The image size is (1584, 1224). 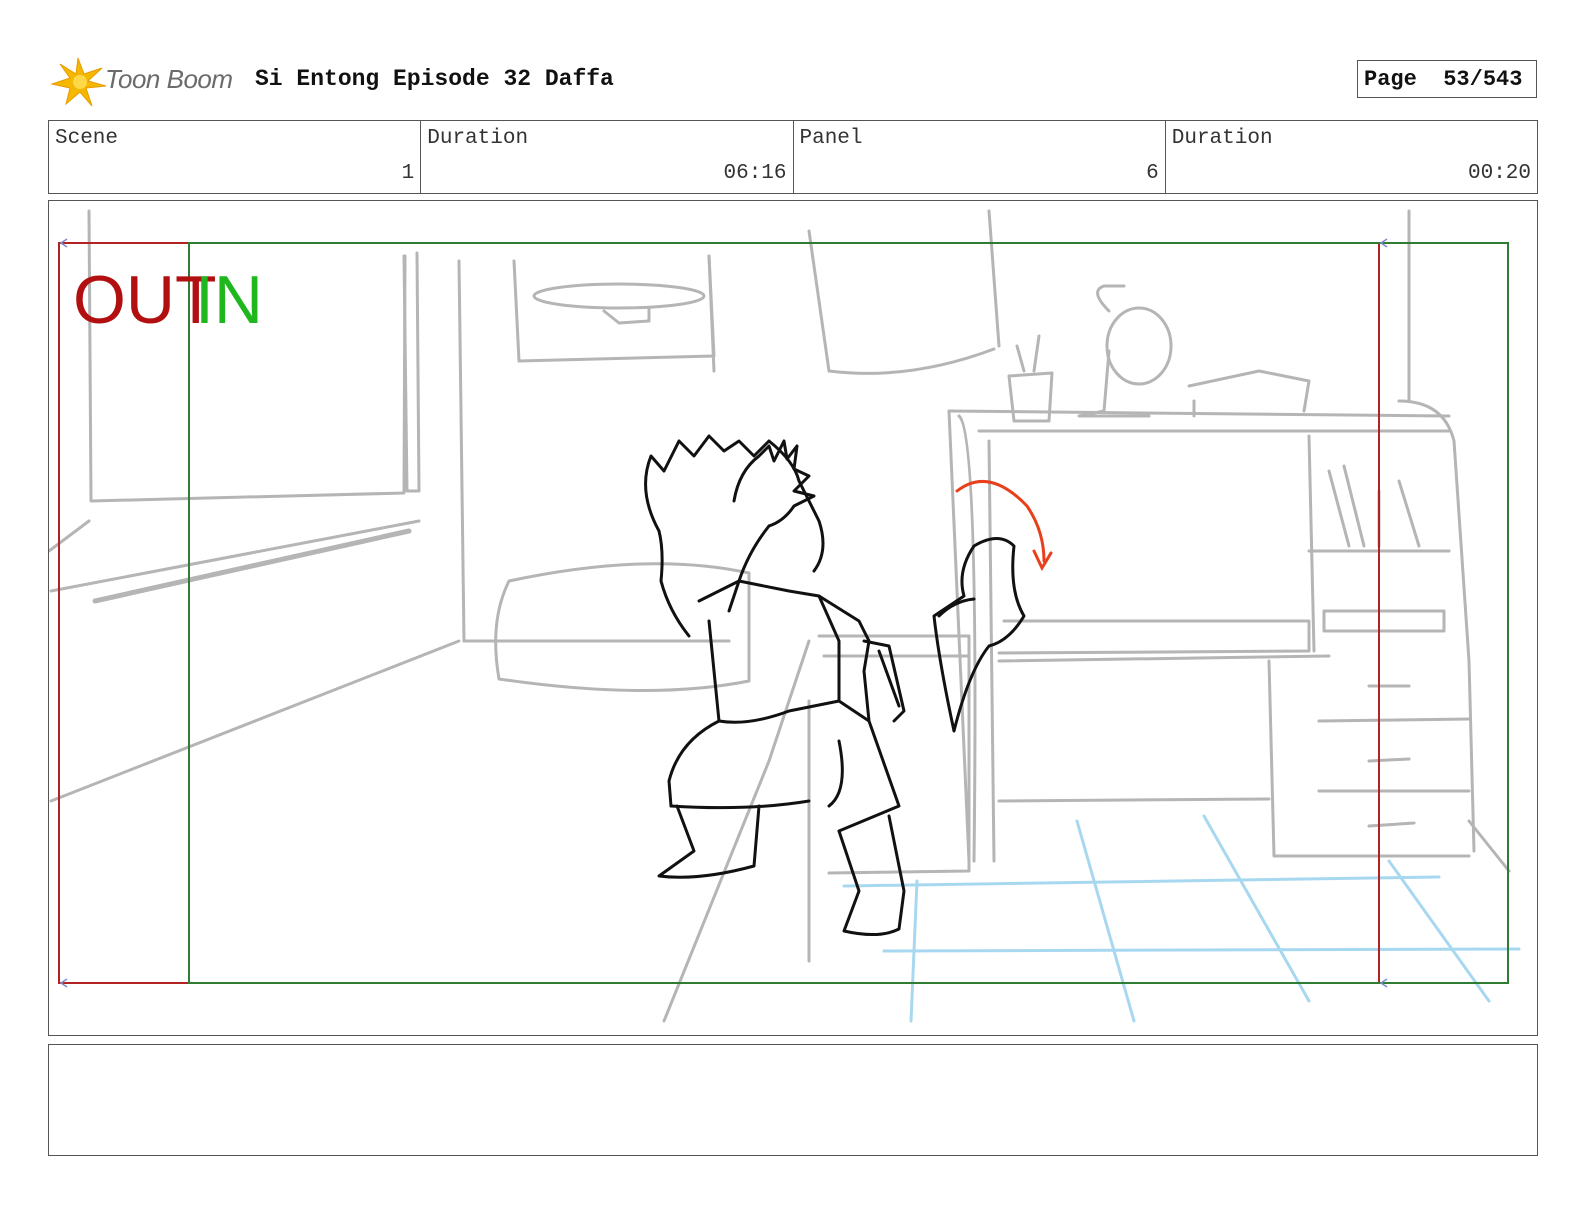 What do you see at coordinates (434, 79) in the screenshot?
I see `document-title: Si Entong Episode 32 Daffa` at bounding box center [434, 79].